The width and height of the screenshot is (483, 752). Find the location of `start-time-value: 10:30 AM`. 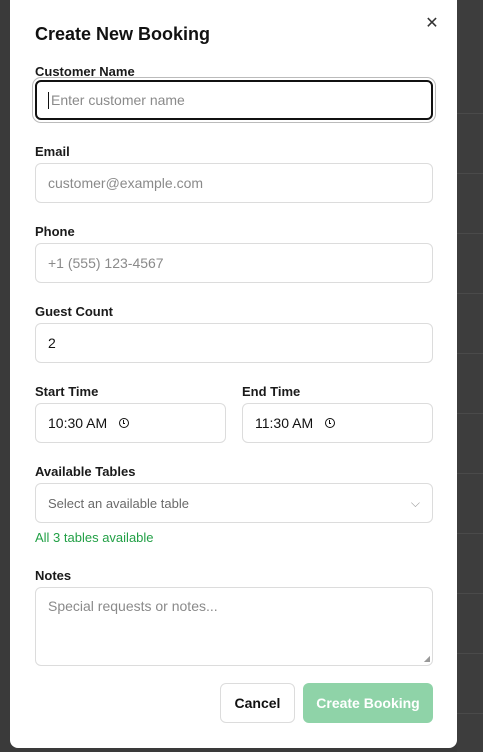

start-time-value: 10:30 AM is located at coordinates (78, 423).